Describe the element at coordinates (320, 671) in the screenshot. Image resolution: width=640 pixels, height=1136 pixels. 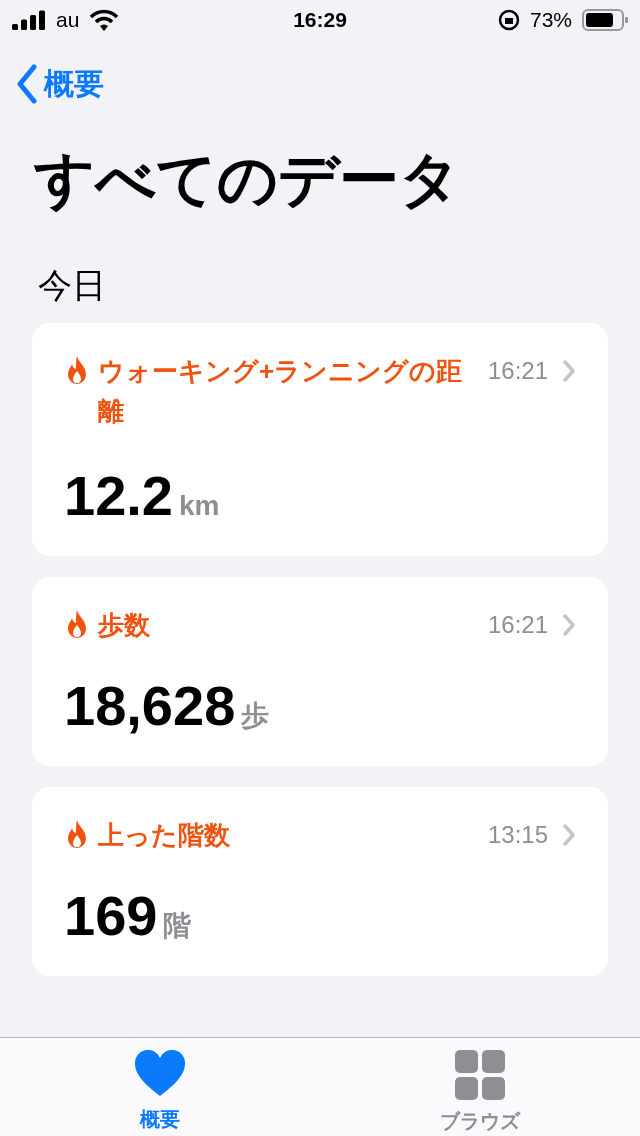
I see `data-card: 歩数 16:21 18,628 歩` at that location.